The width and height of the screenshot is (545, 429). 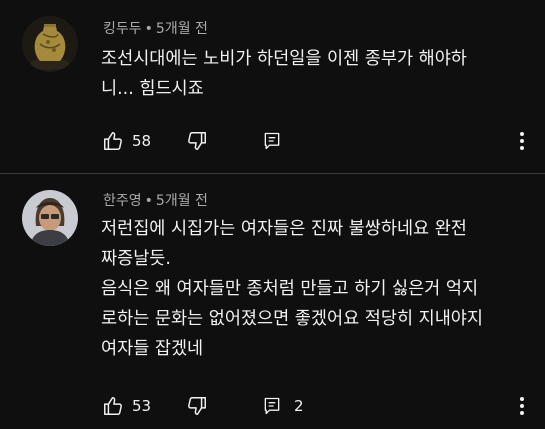 What do you see at coordinates (113, 406) in the screenshot?
I see `thumb-up-icon` at bounding box center [113, 406].